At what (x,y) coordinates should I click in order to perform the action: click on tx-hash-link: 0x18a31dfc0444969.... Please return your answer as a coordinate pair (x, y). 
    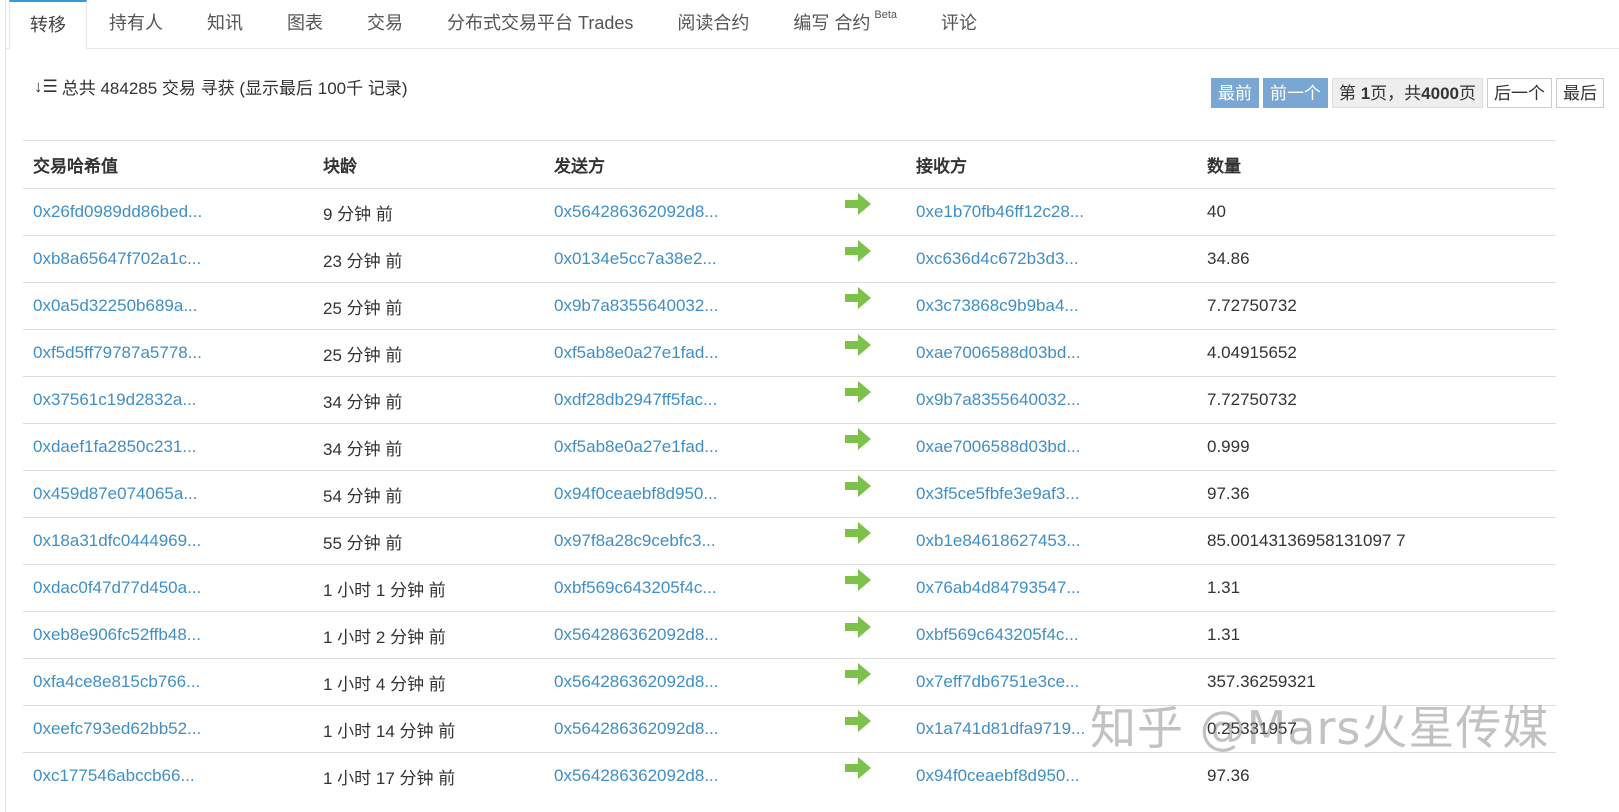
    Looking at the image, I should click on (117, 540).